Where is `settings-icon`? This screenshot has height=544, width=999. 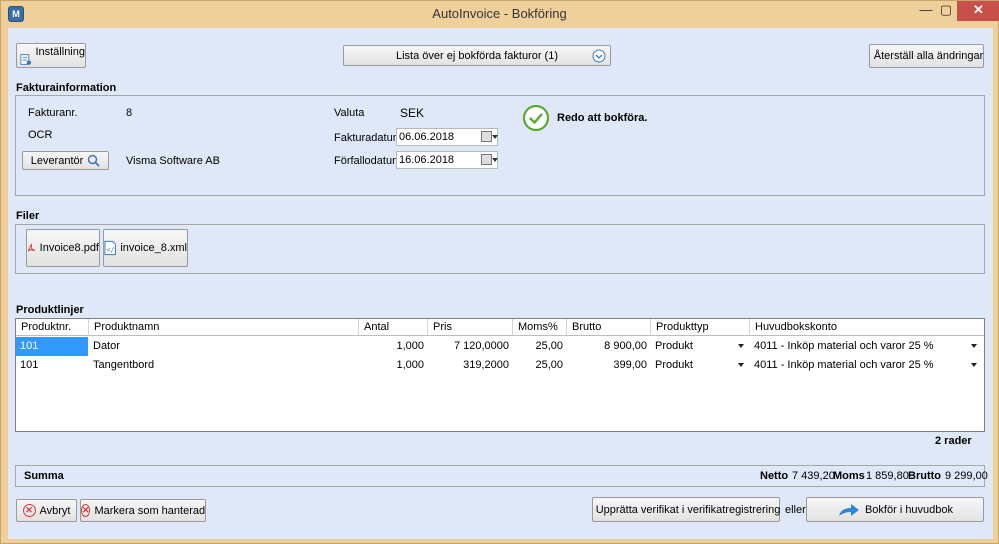
settings-icon is located at coordinates (26, 59).